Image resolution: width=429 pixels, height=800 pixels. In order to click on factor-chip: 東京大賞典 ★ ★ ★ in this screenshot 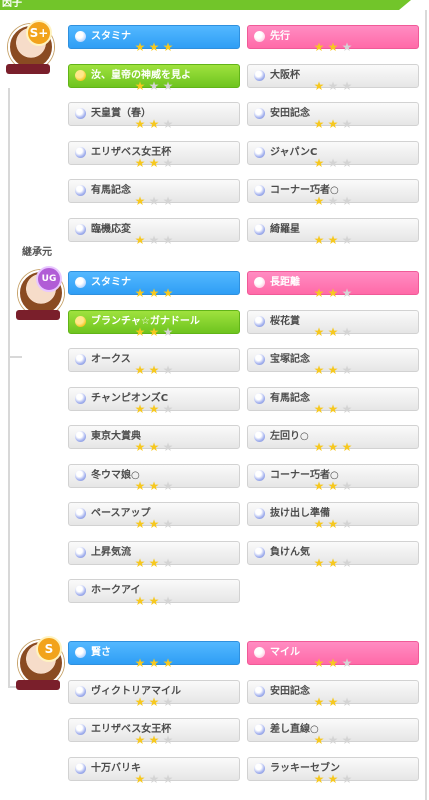, I will do `click(154, 439)`.